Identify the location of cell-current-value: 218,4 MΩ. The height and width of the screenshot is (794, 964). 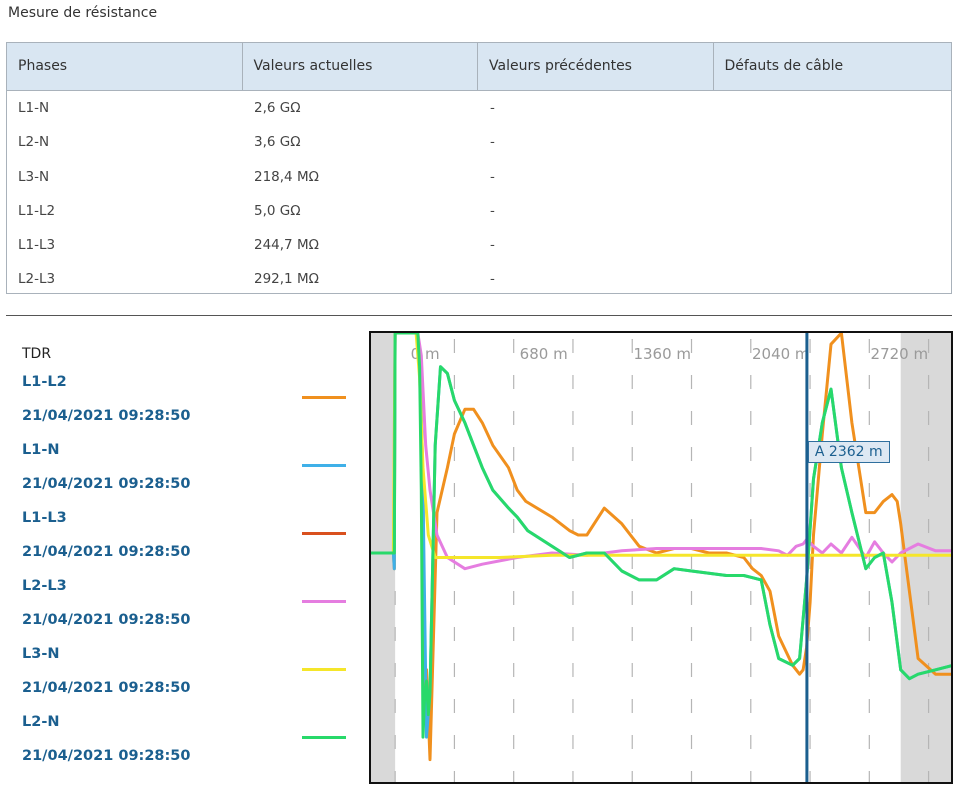
(286, 176).